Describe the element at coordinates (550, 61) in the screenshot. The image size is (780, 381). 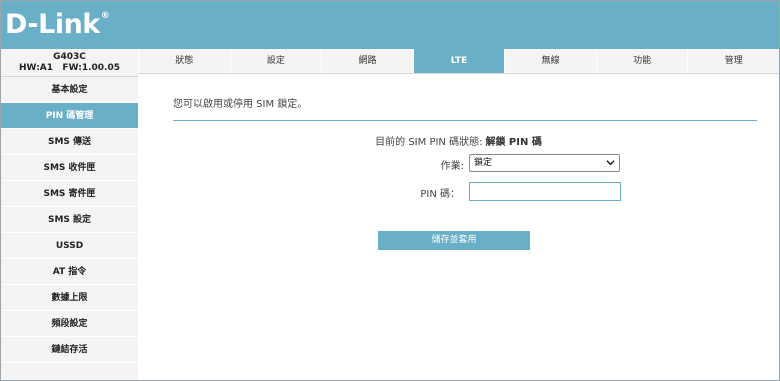
I see `tab-wireless: 無線` at that location.